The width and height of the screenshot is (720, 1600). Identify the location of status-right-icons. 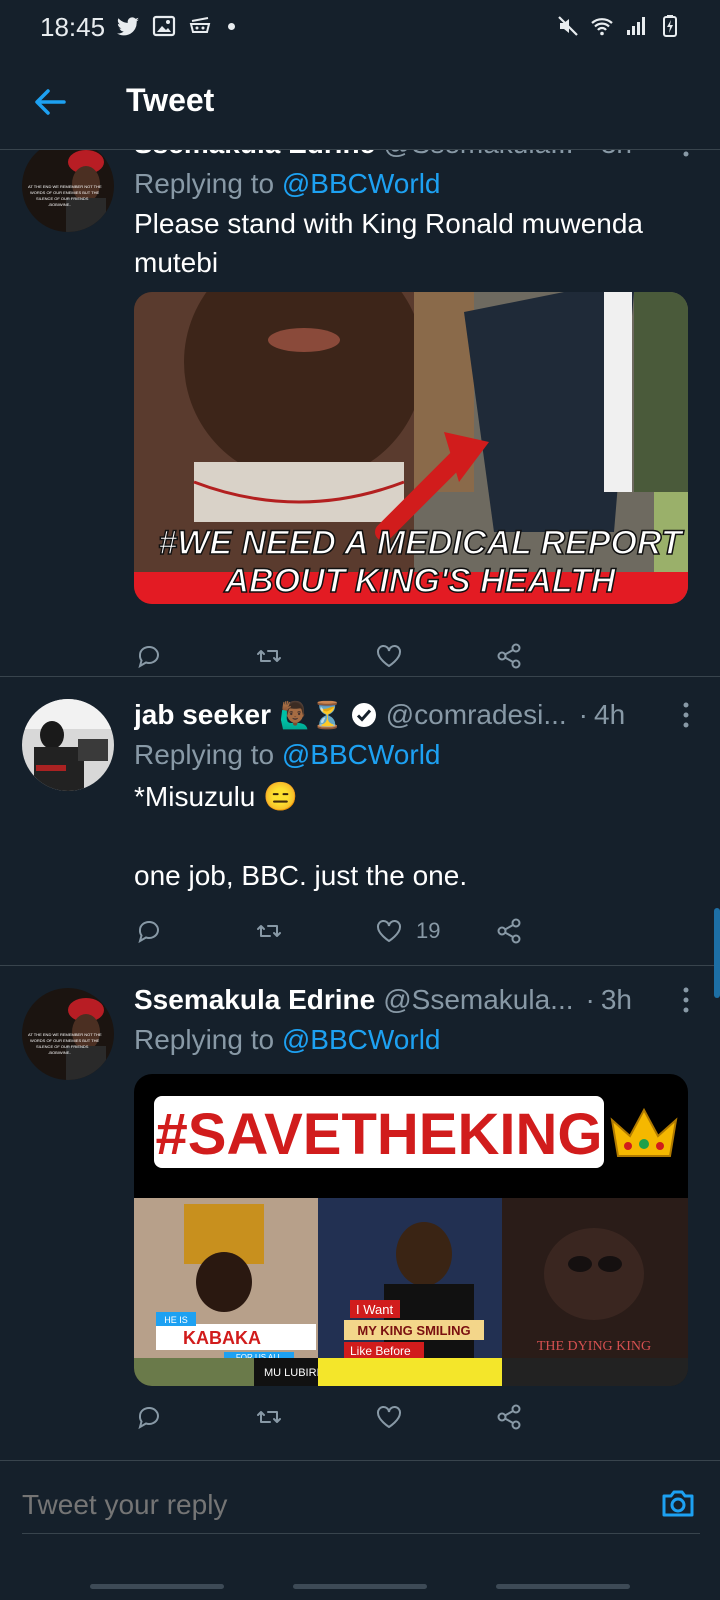
(619, 26).